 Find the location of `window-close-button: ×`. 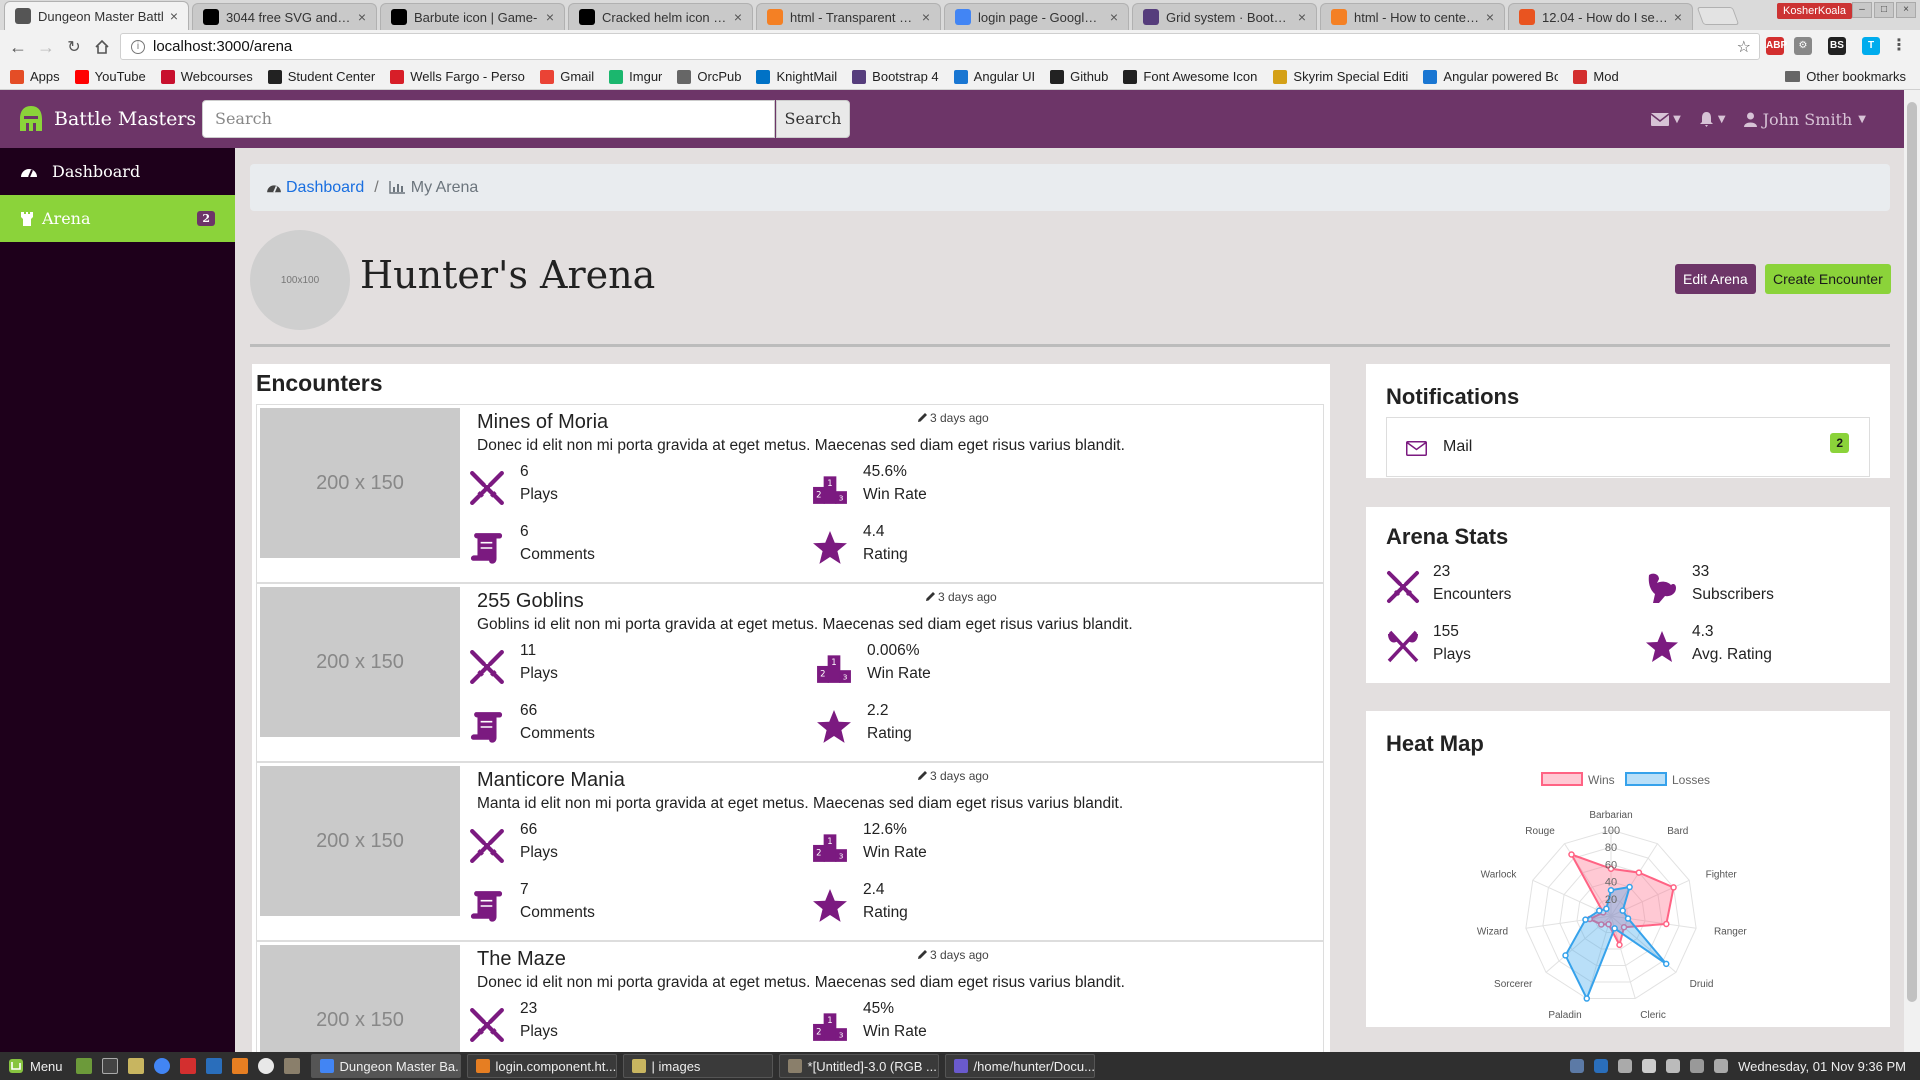

window-close-button: × is located at coordinates (1906, 10).